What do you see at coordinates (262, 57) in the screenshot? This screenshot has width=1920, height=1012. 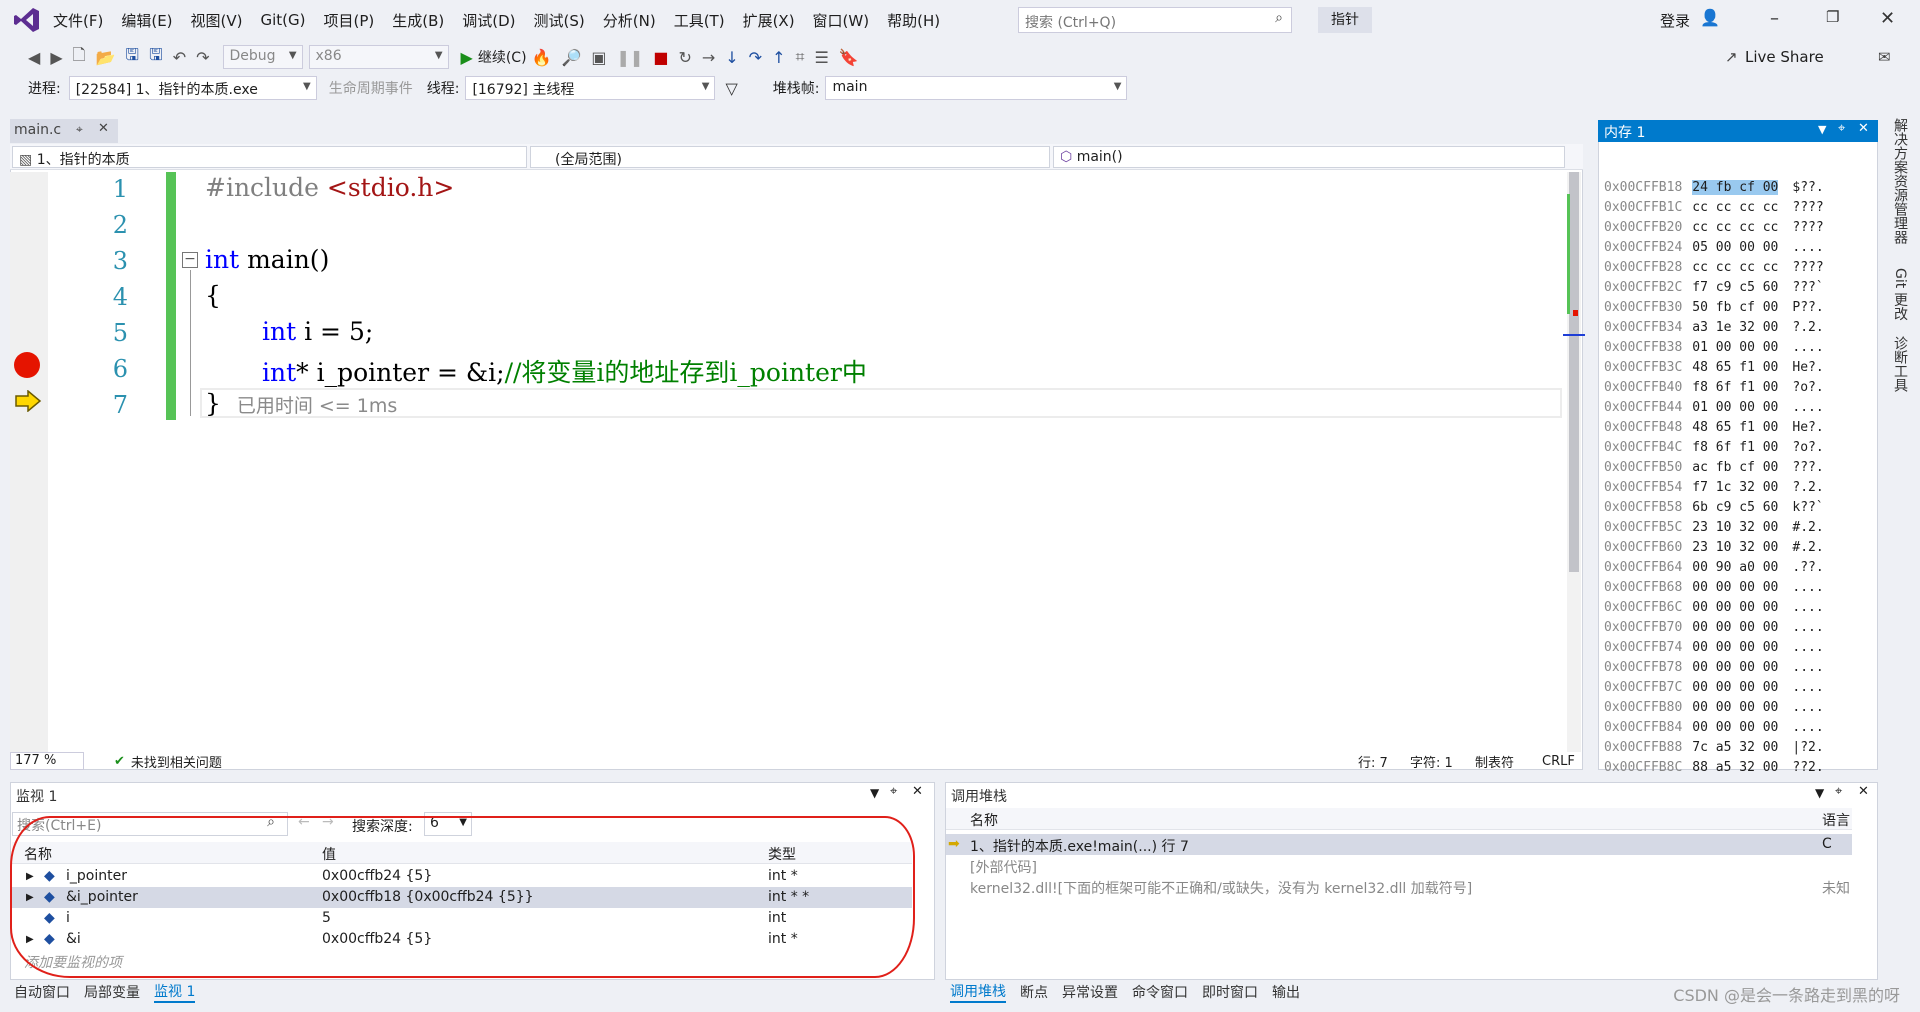 I see `configuration-select: Debug ▼` at bounding box center [262, 57].